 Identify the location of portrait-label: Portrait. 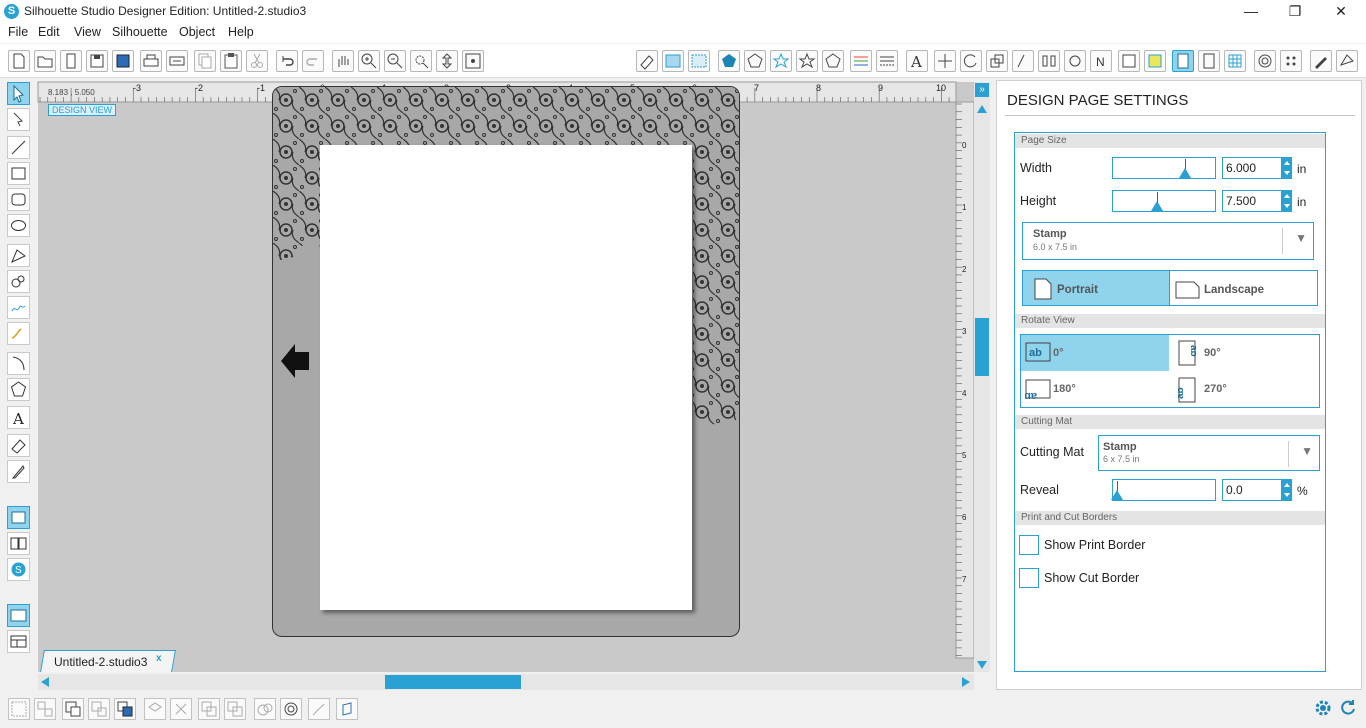
(1077, 290).